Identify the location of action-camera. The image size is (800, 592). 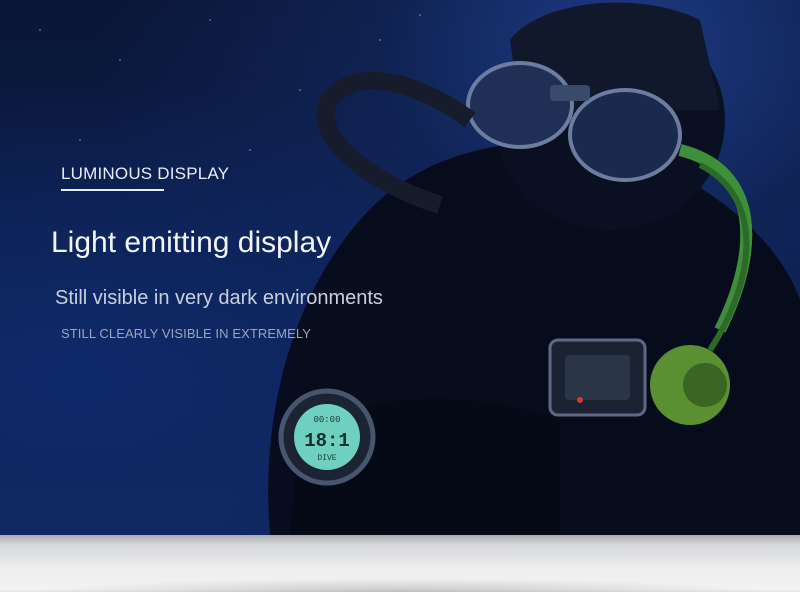
(597, 377).